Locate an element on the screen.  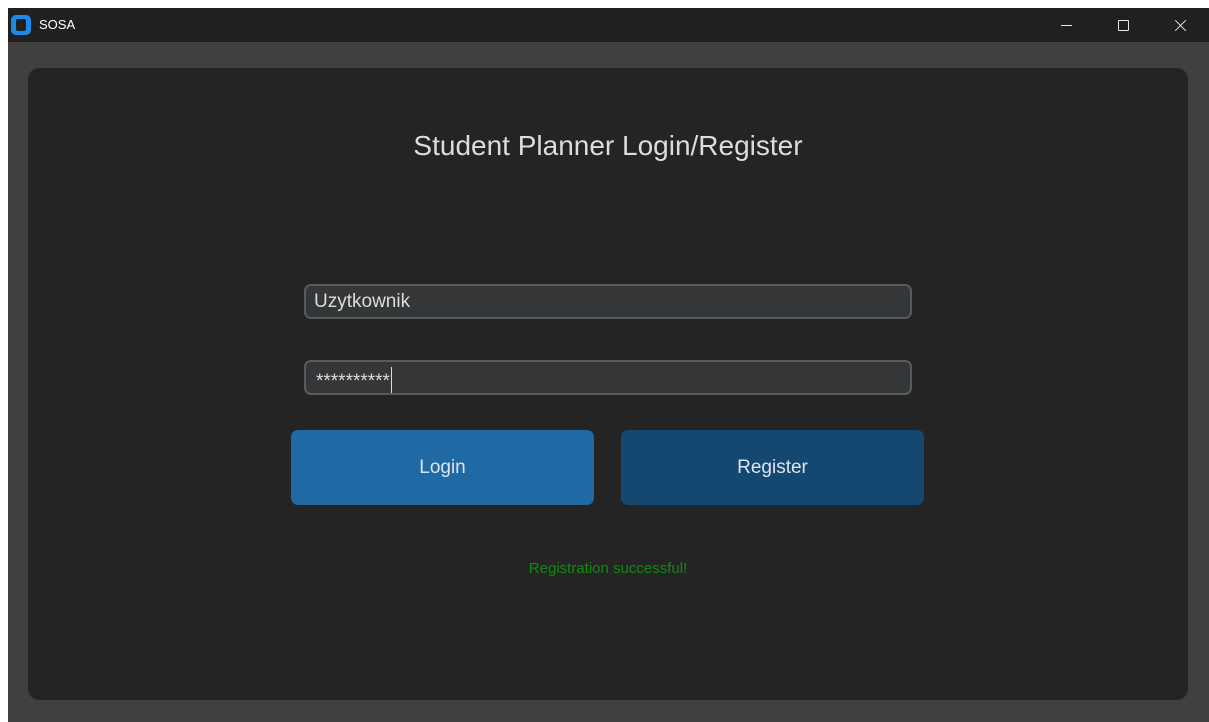
minimize-icon is located at coordinates (1066, 25).